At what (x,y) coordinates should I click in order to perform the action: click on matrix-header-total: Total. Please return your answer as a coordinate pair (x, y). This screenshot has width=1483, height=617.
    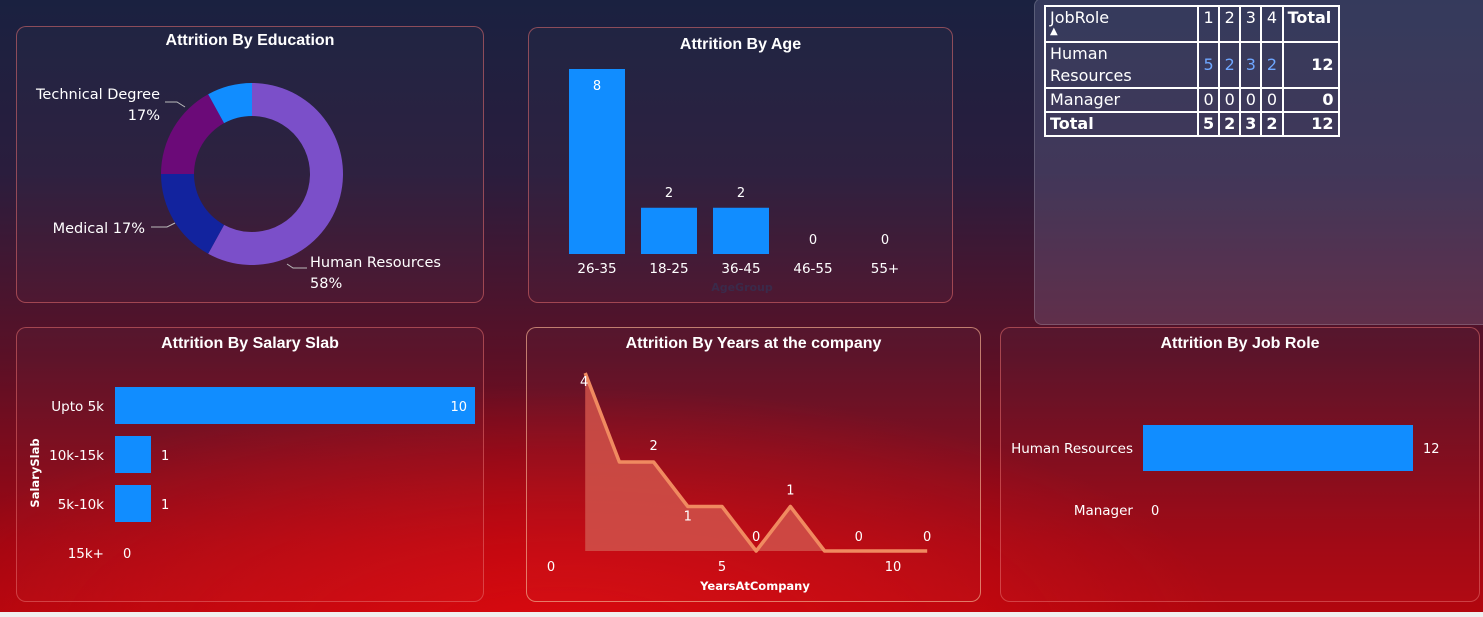
    Looking at the image, I should click on (1310, 24).